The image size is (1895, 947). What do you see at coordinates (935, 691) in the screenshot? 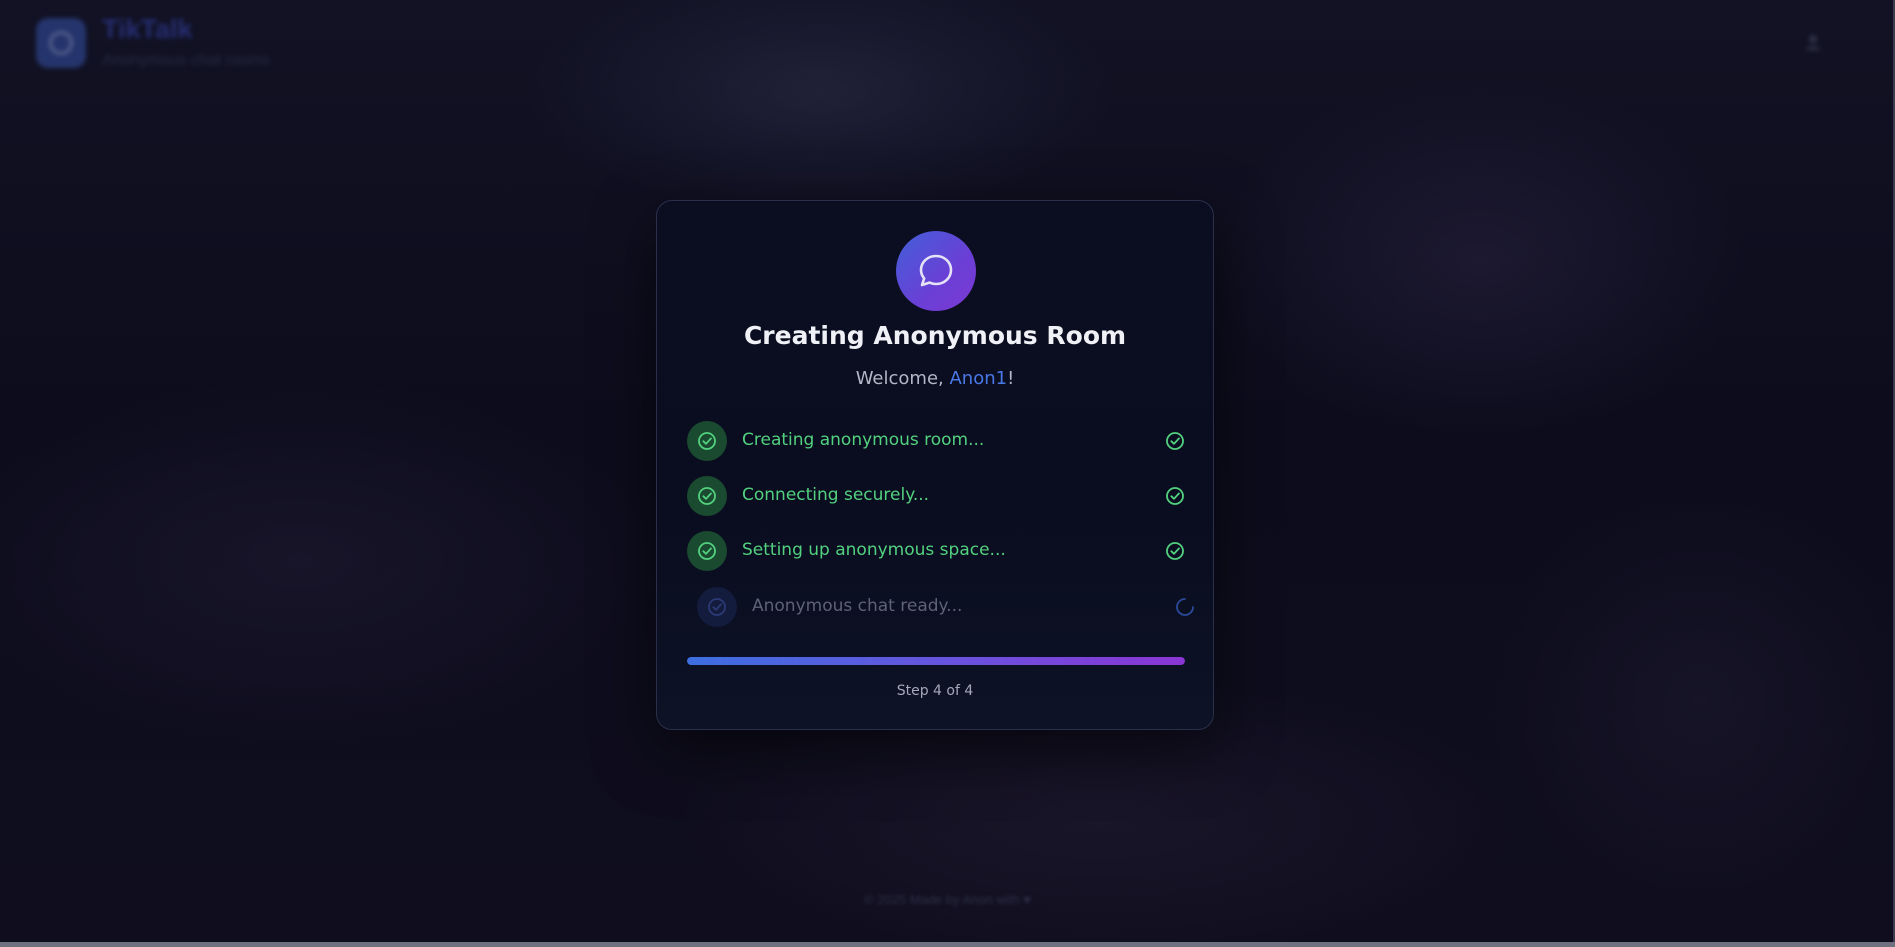
I see `step-counter: Step 4 of 4` at bounding box center [935, 691].